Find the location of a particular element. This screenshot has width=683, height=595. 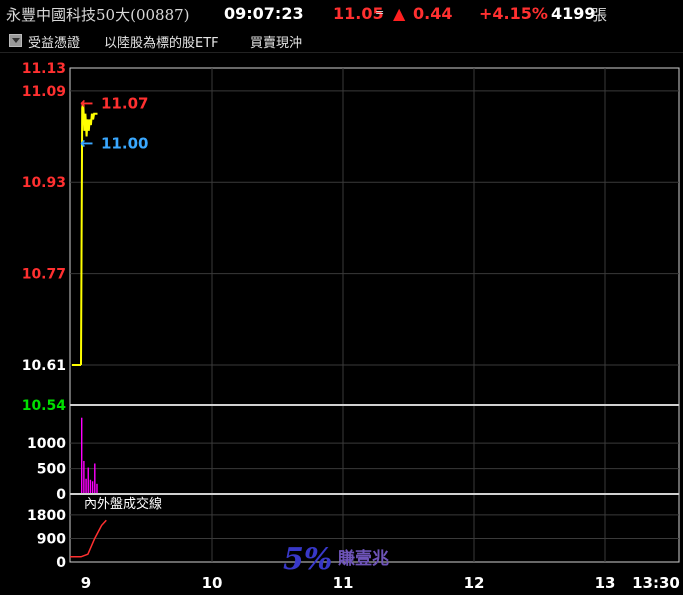

flow-tick-label: 1800 is located at coordinates (46, 516).